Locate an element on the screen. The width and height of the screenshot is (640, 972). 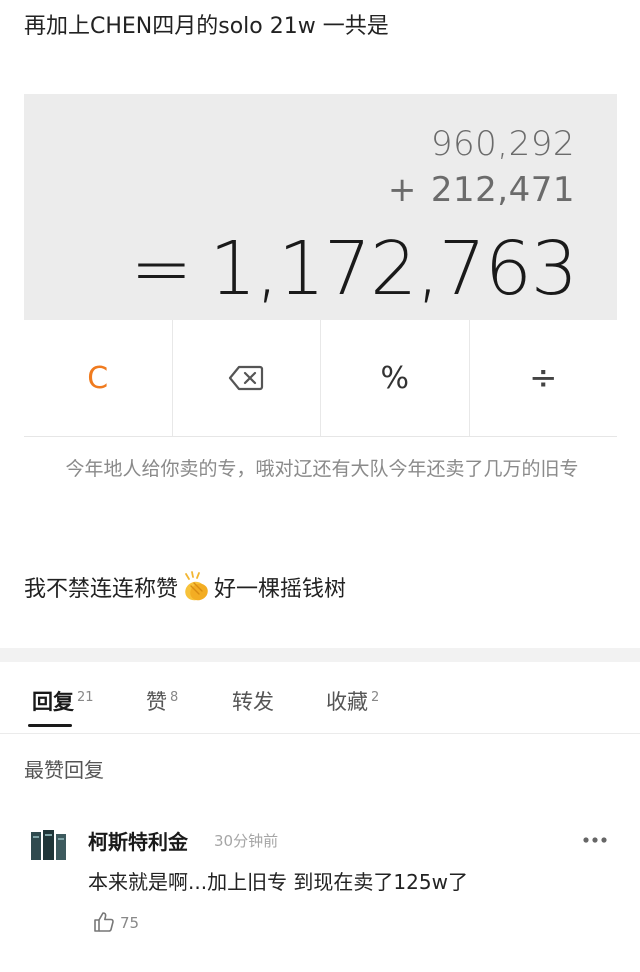
tab-replies-label: 回复 is located at coordinates (53, 702).